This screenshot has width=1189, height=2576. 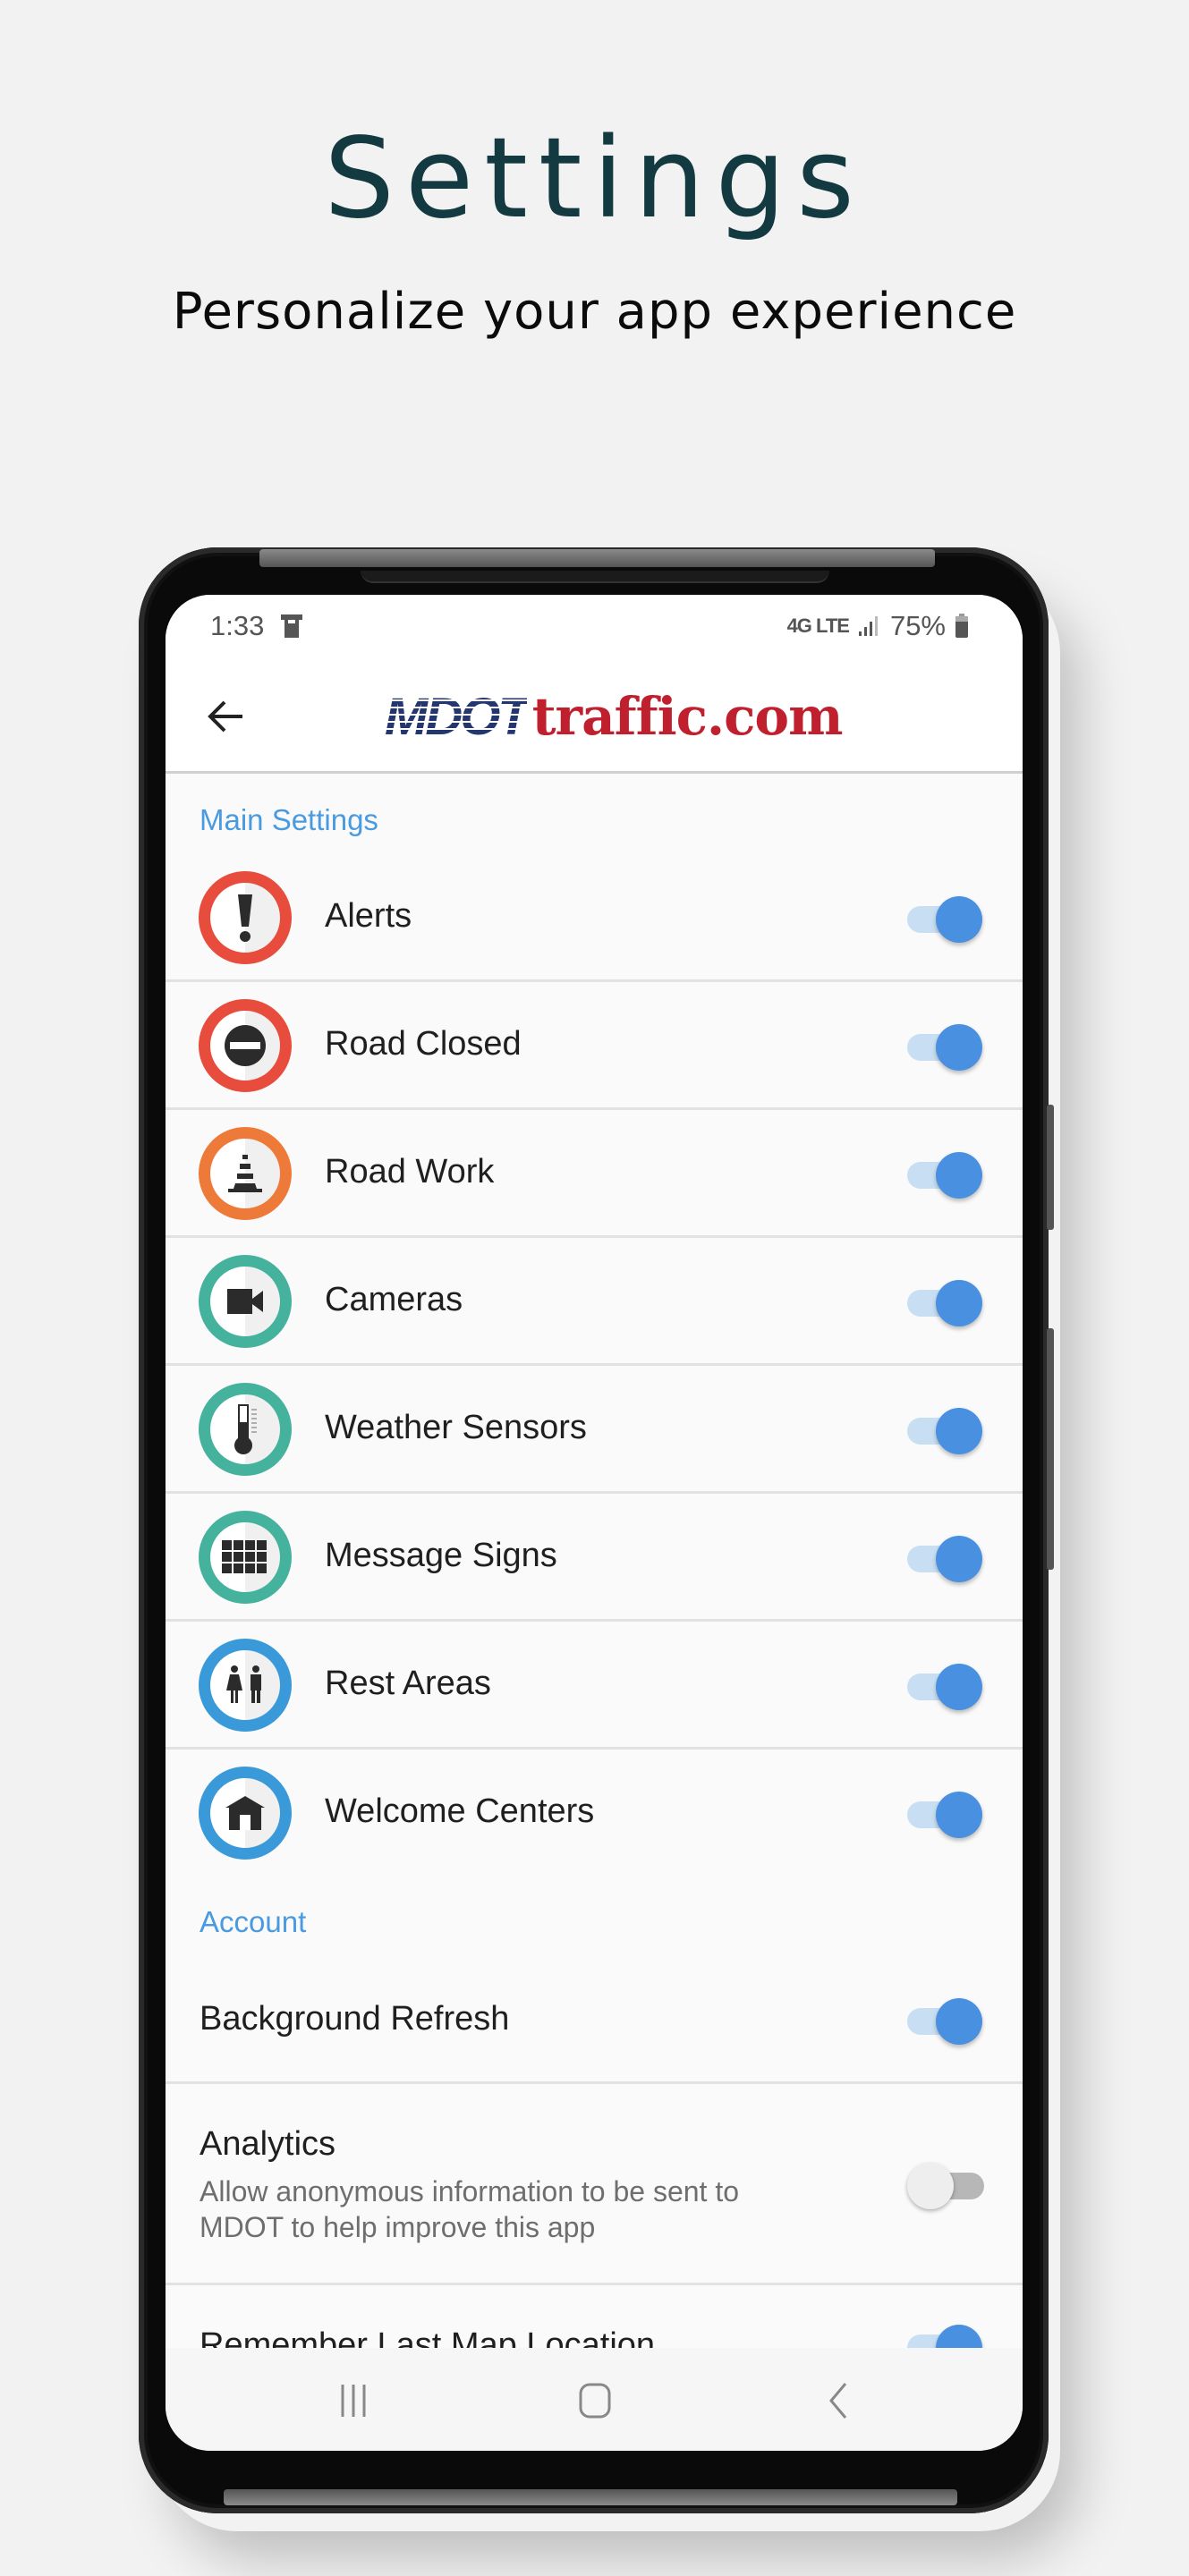 I want to click on back-chevron-icon, so click(x=838, y=2401).